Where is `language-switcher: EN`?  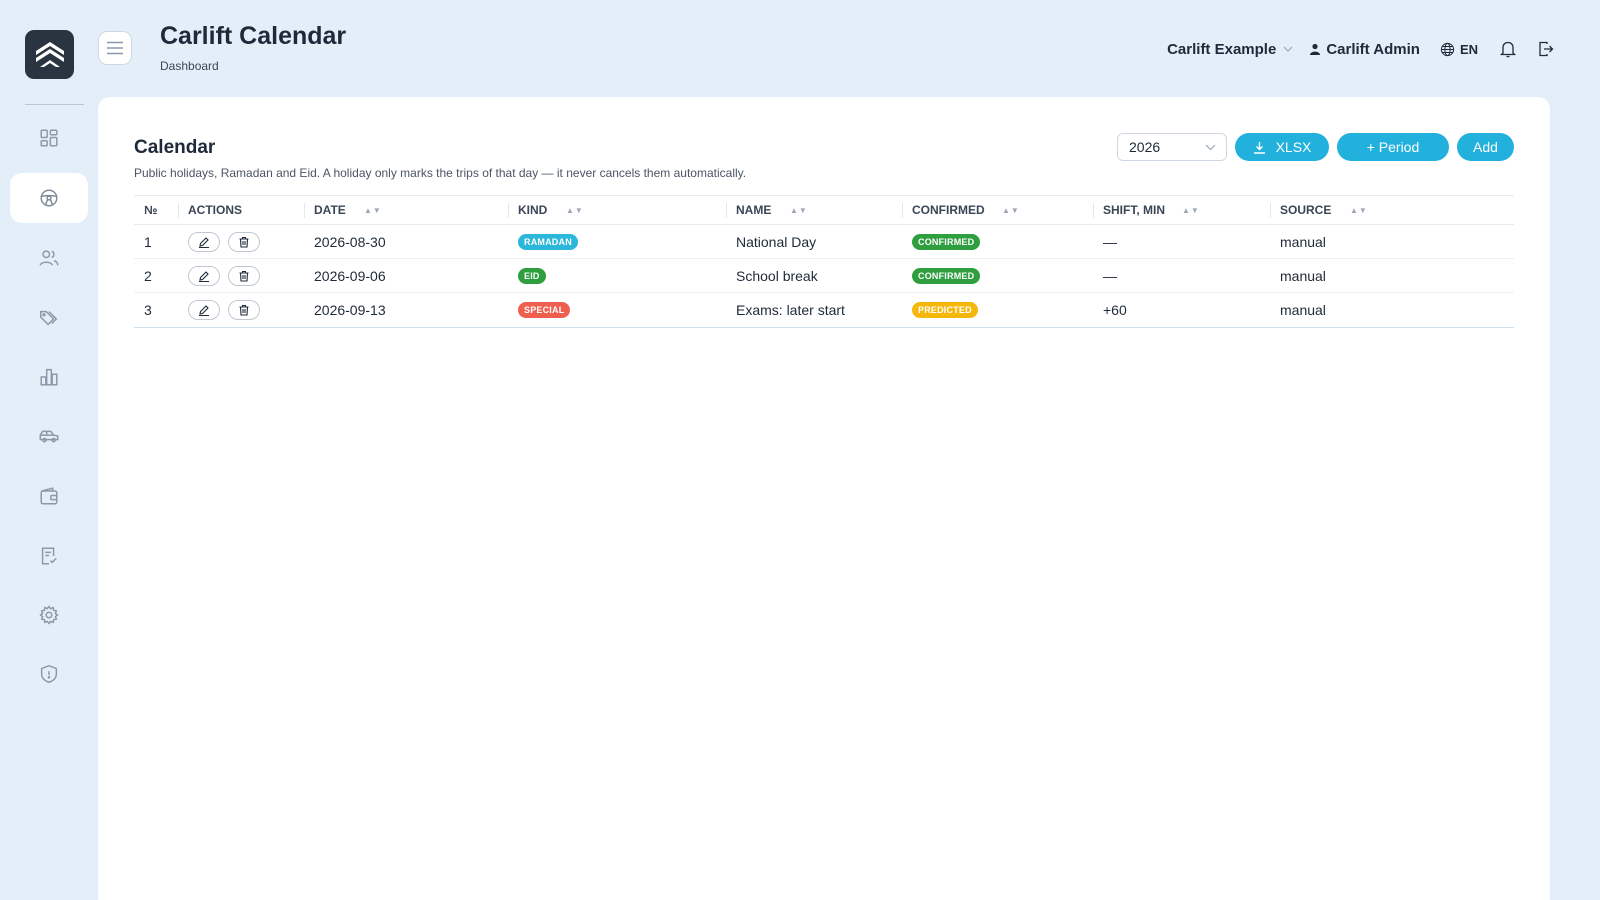 language-switcher: EN is located at coordinates (1459, 49).